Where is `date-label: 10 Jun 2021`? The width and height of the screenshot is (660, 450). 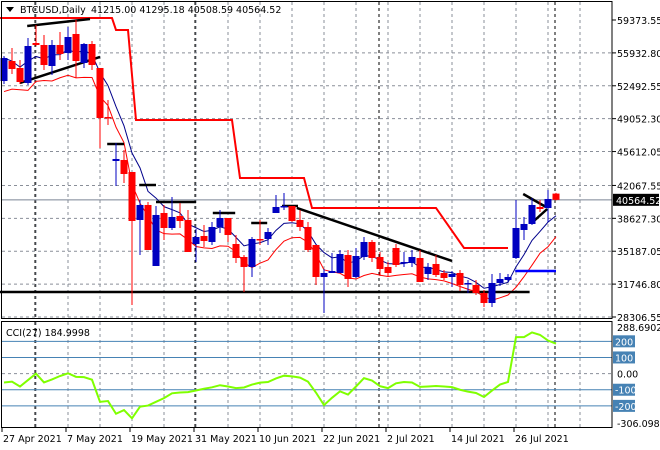
date-label: 10 Jun 2021 is located at coordinates (287, 439).